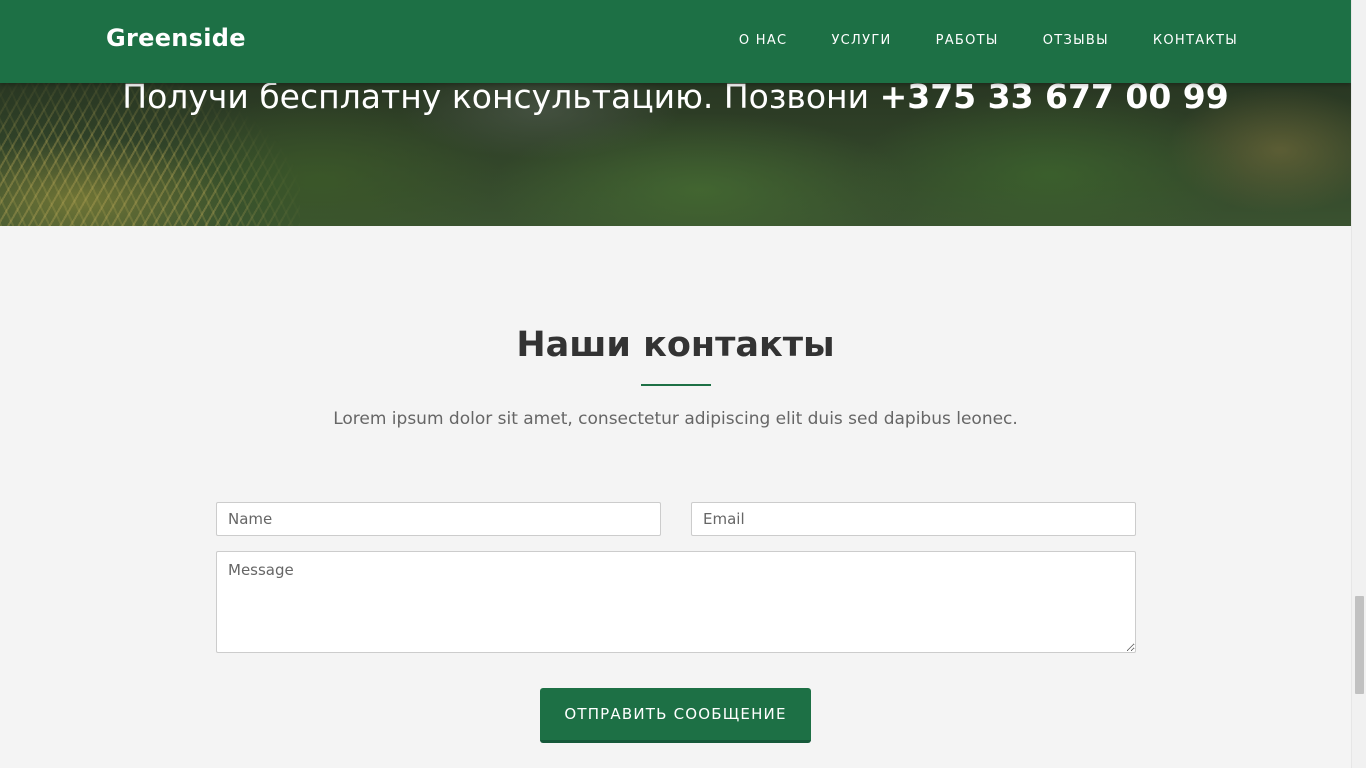 The width and height of the screenshot is (1366, 768). What do you see at coordinates (176, 38) in the screenshot?
I see `brand-logo: Greenside` at bounding box center [176, 38].